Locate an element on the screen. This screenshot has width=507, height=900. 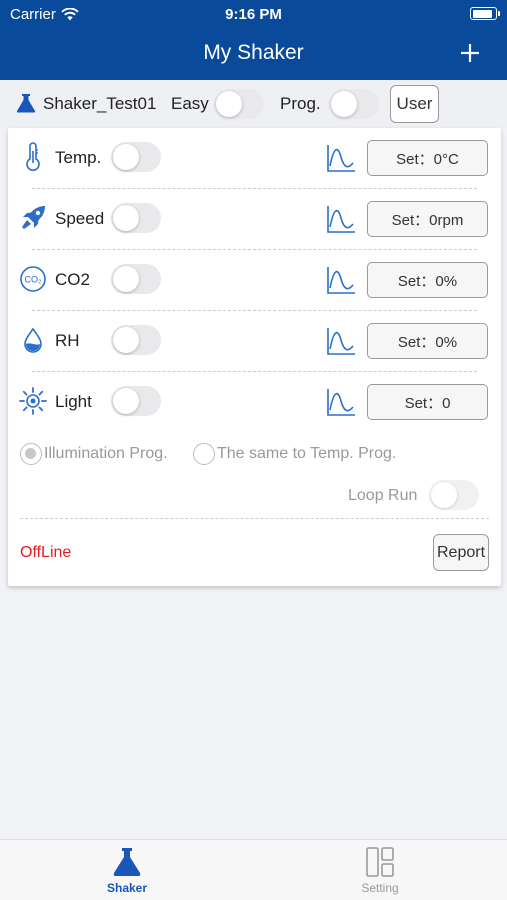
clock: 9:16 PM is located at coordinates (253, 14).